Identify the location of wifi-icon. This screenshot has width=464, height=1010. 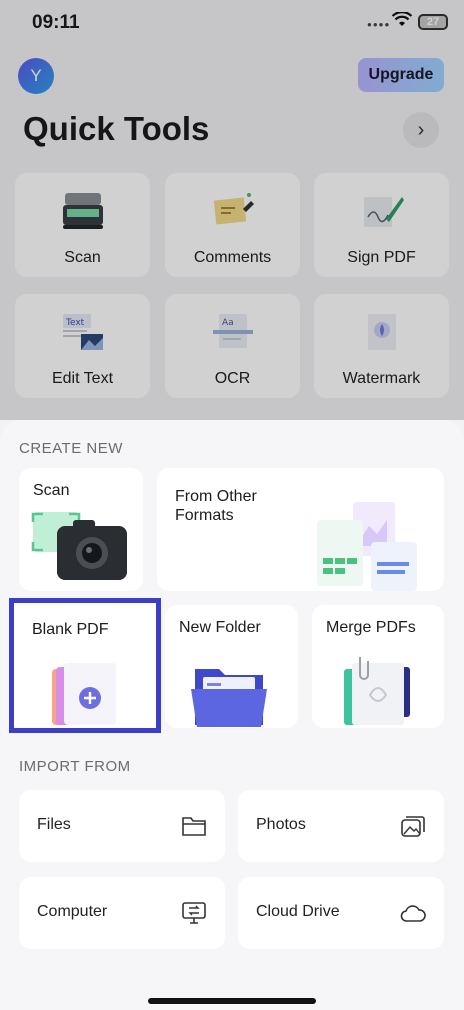
(402, 19).